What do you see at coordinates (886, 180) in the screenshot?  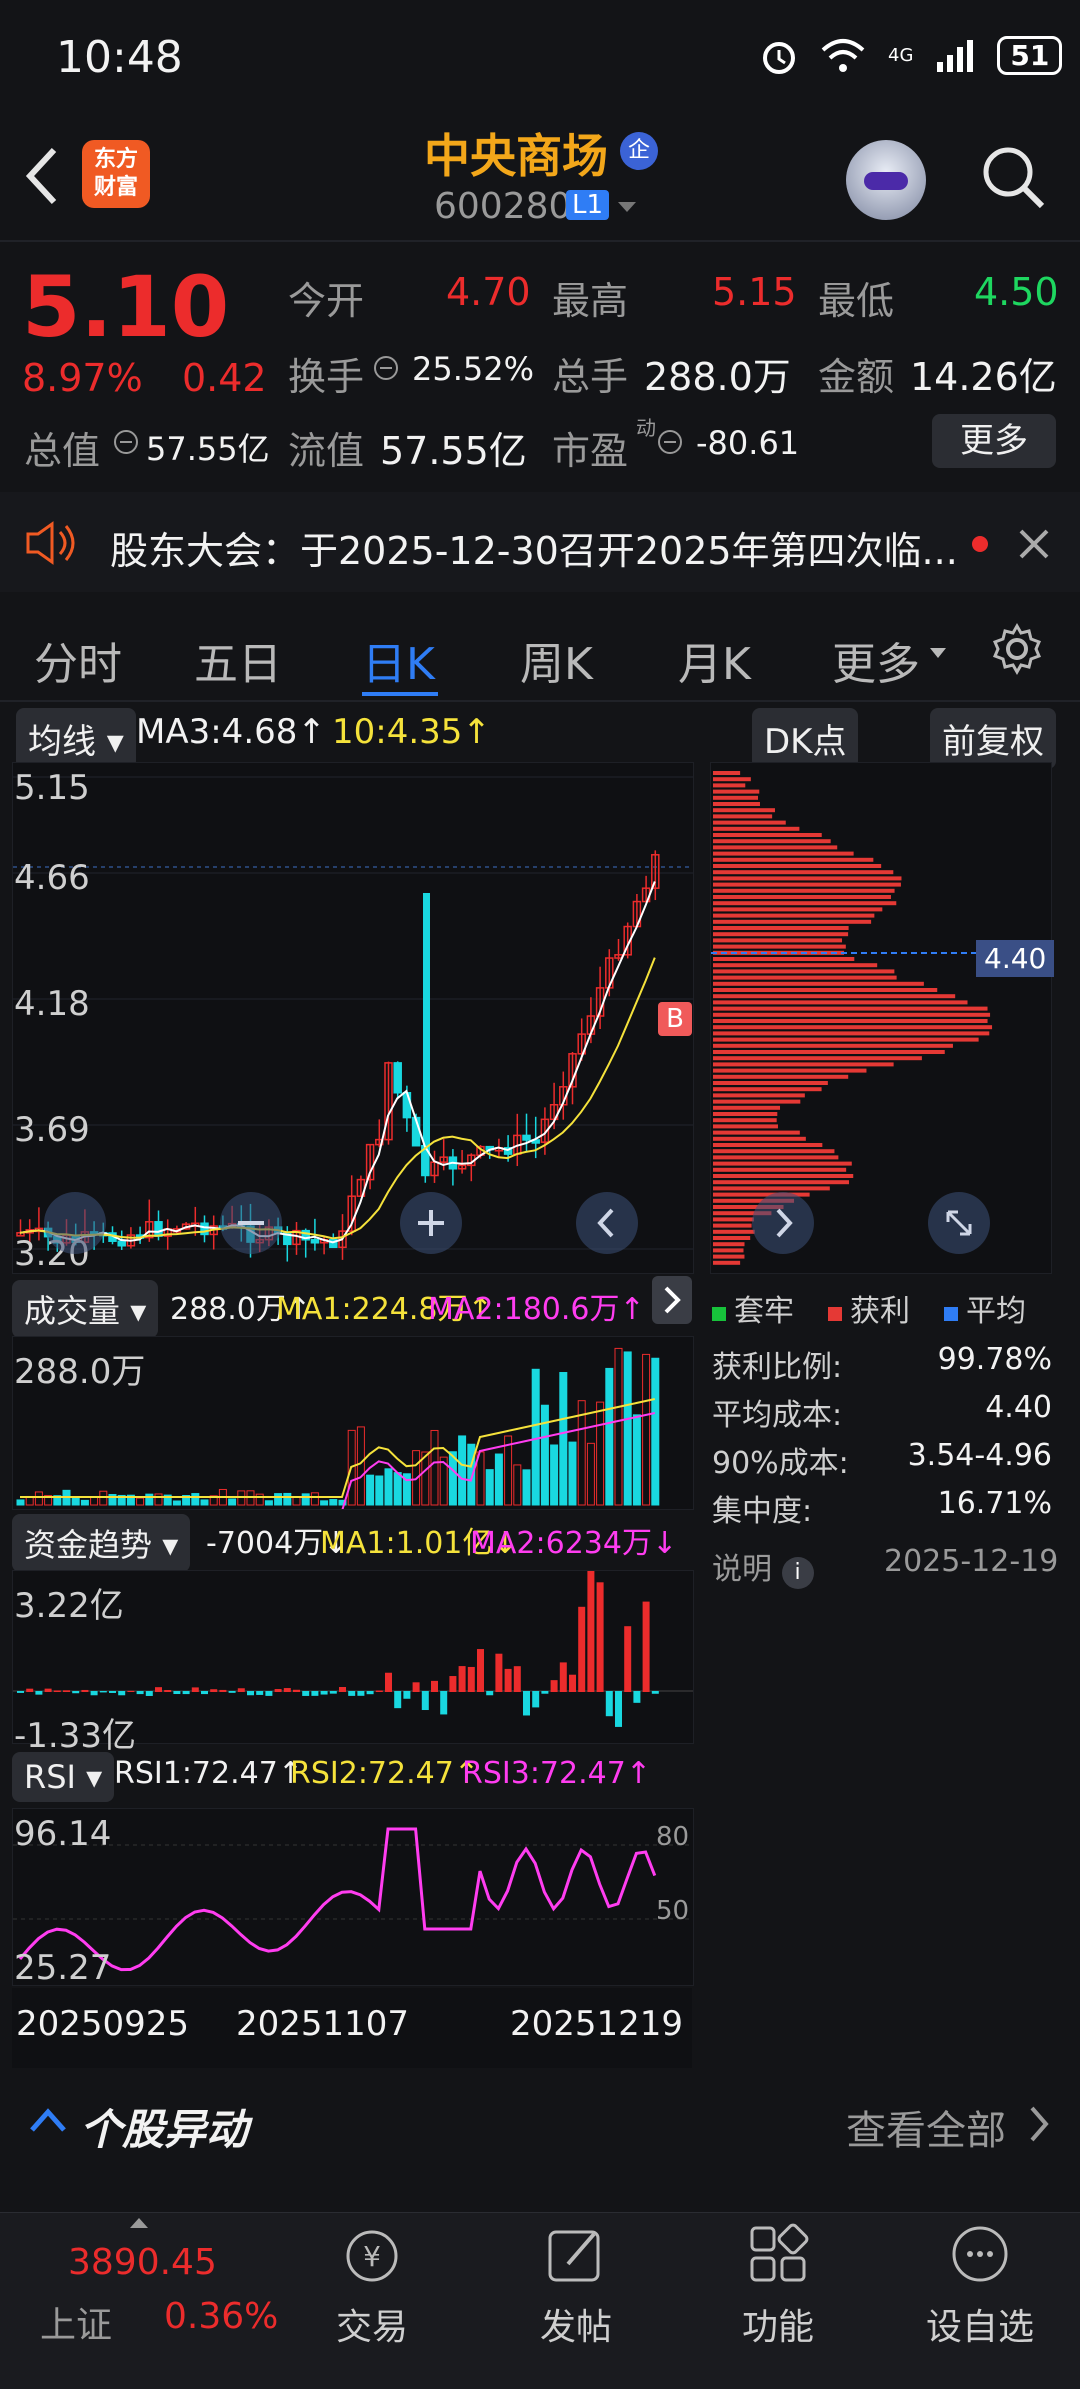 I see `robot-assistant-icon` at bounding box center [886, 180].